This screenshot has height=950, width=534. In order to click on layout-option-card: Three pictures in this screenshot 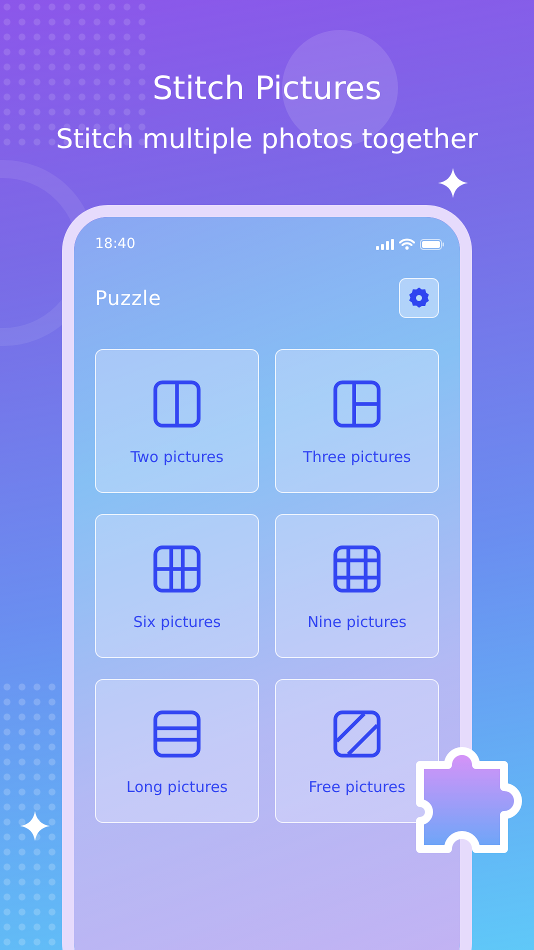, I will do `click(357, 421)`.